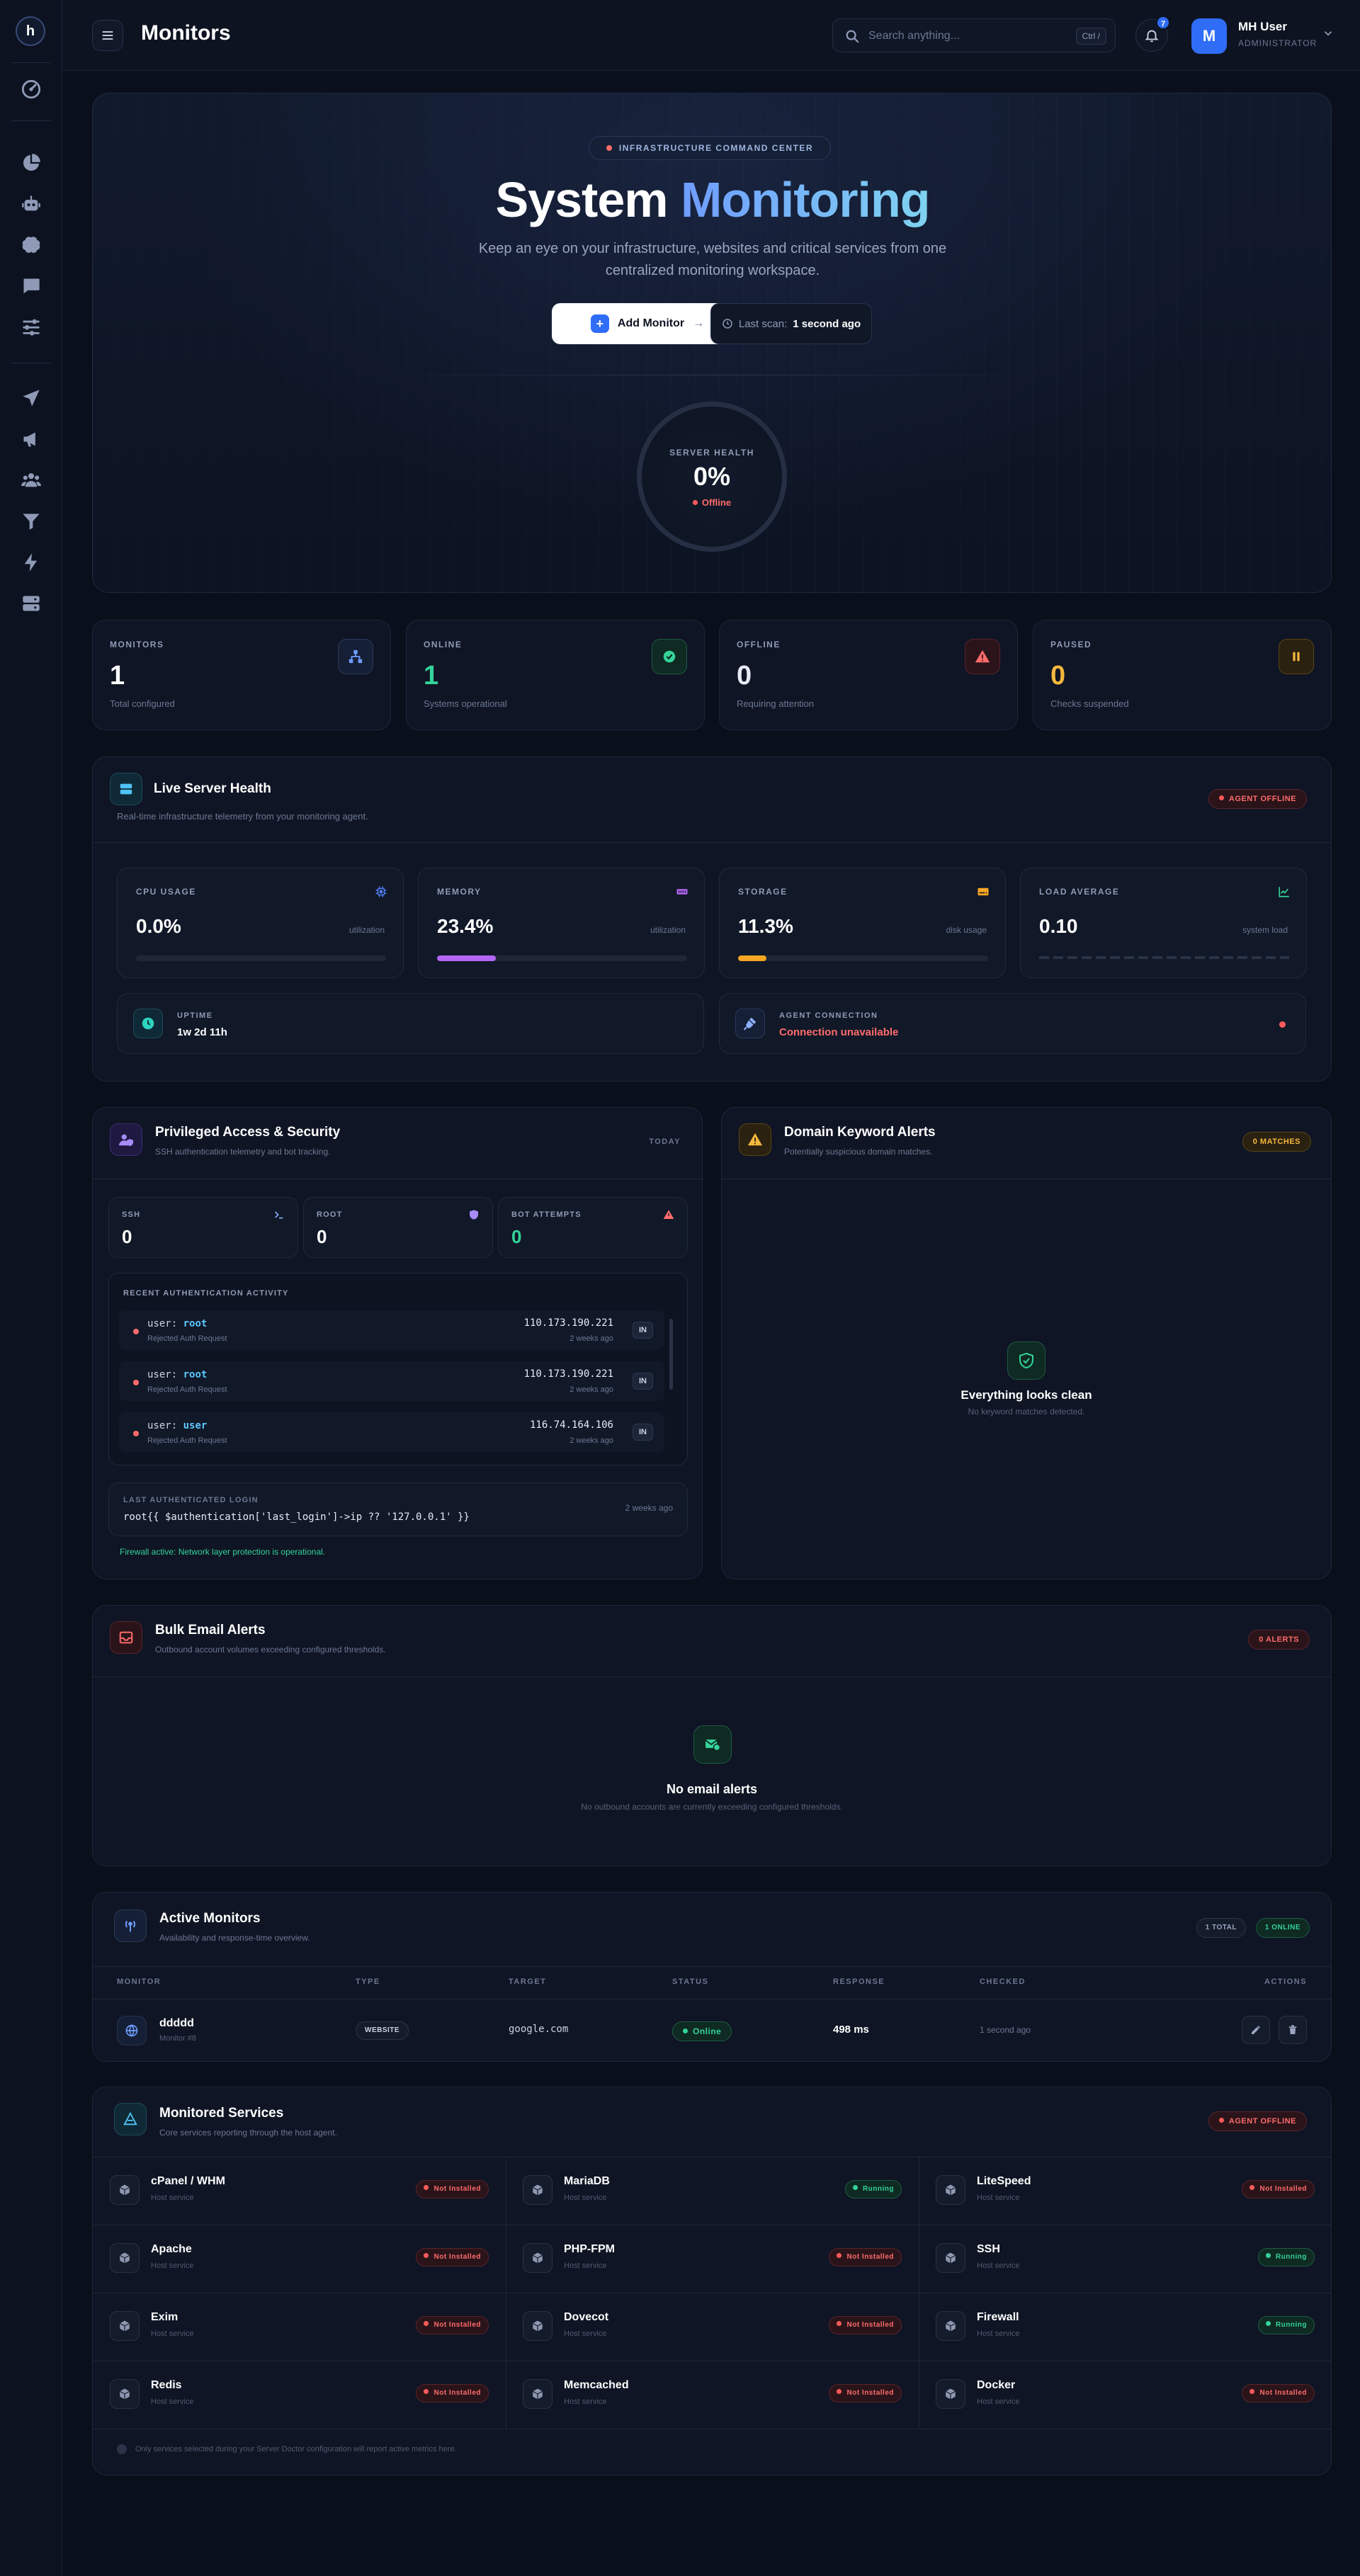 The width and height of the screenshot is (1360, 2576). I want to click on card-title: Domain Keyword Alerts, so click(860, 1132).